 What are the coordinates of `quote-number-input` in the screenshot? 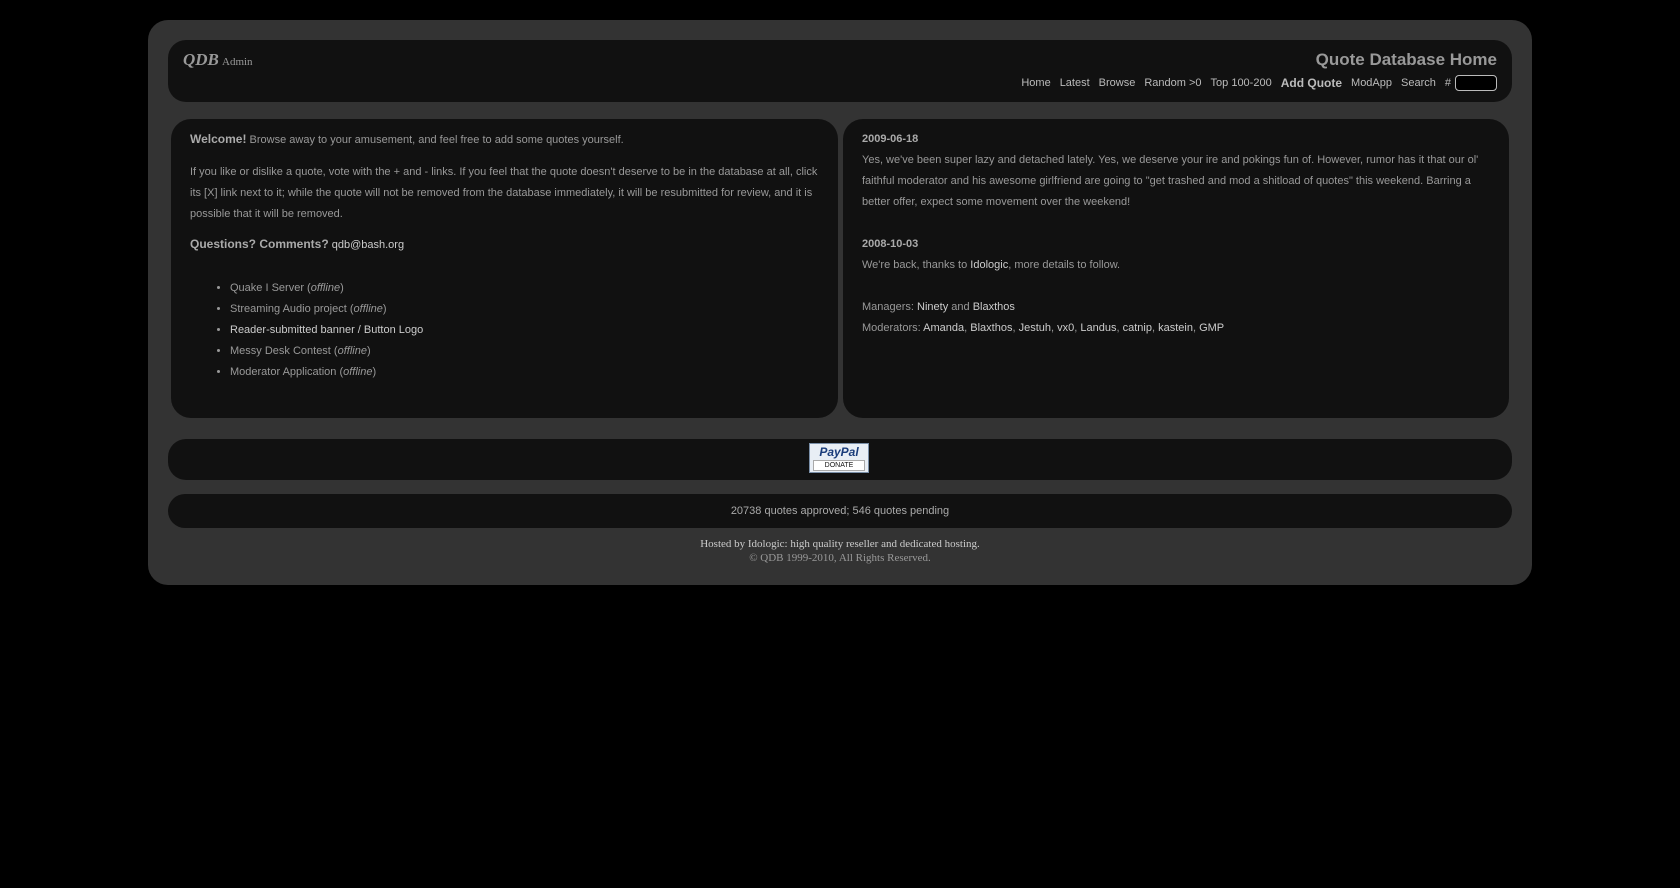 It's located at (1476, 83).